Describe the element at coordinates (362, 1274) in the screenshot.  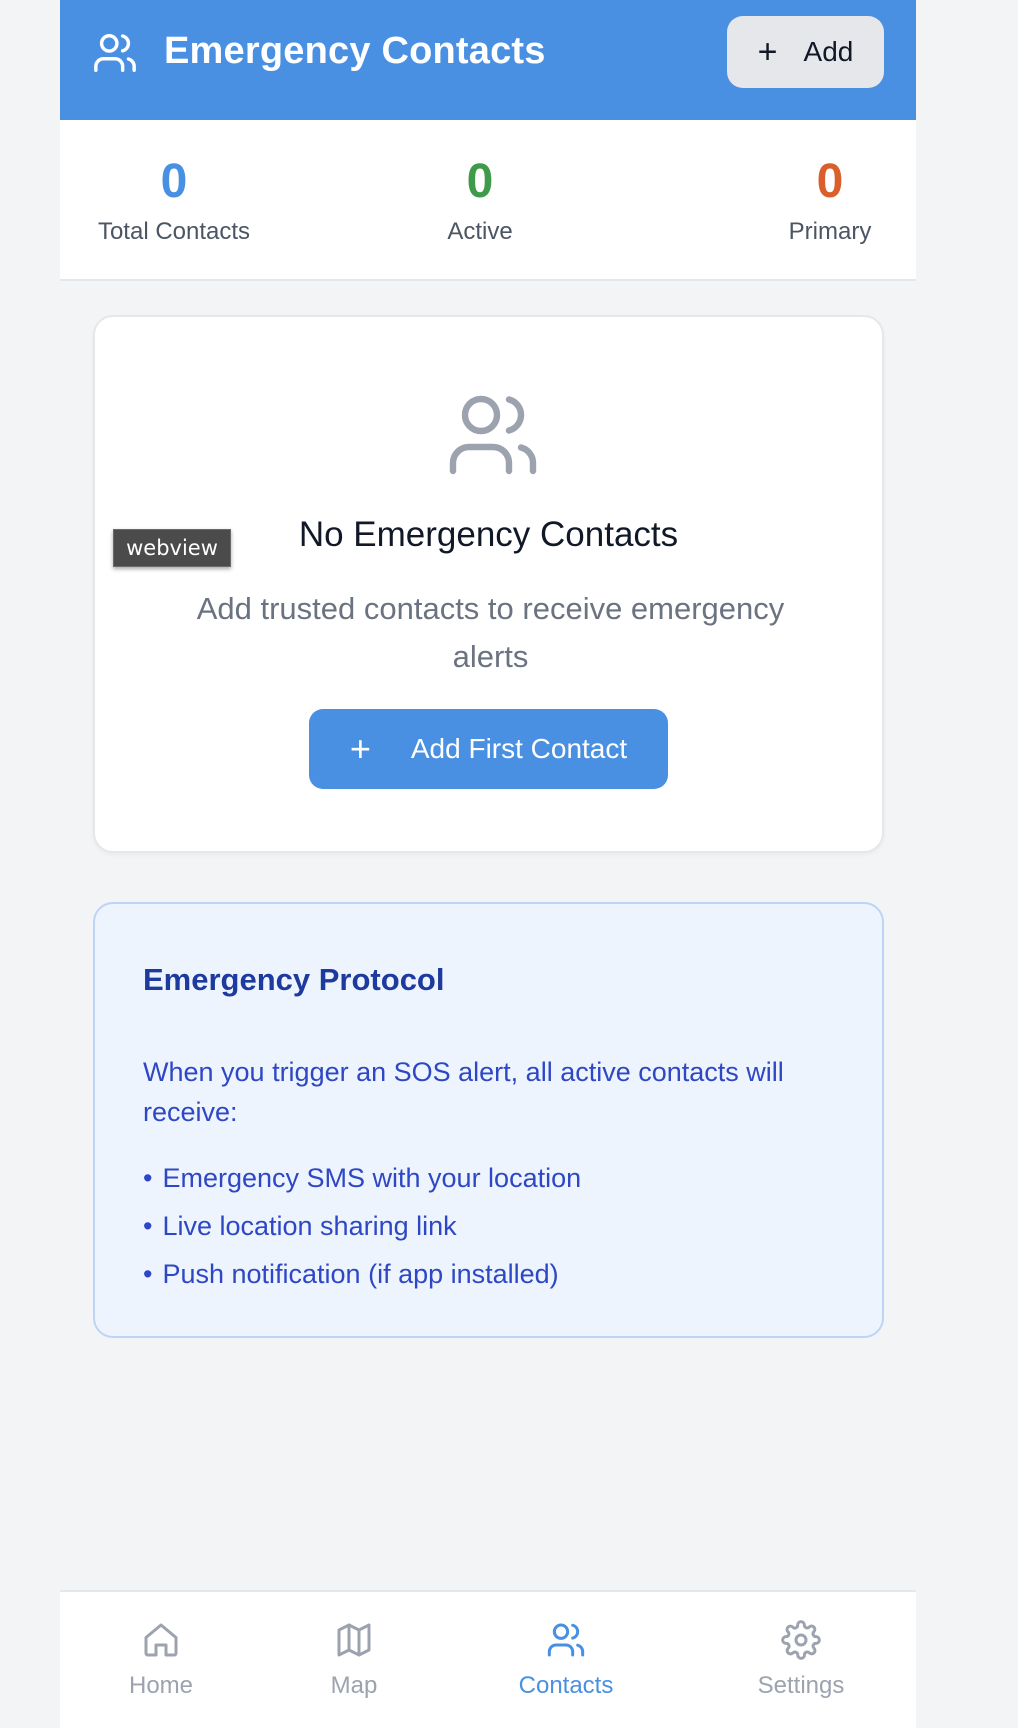
I see `list-item: Push notification (if app installed)` at that location.